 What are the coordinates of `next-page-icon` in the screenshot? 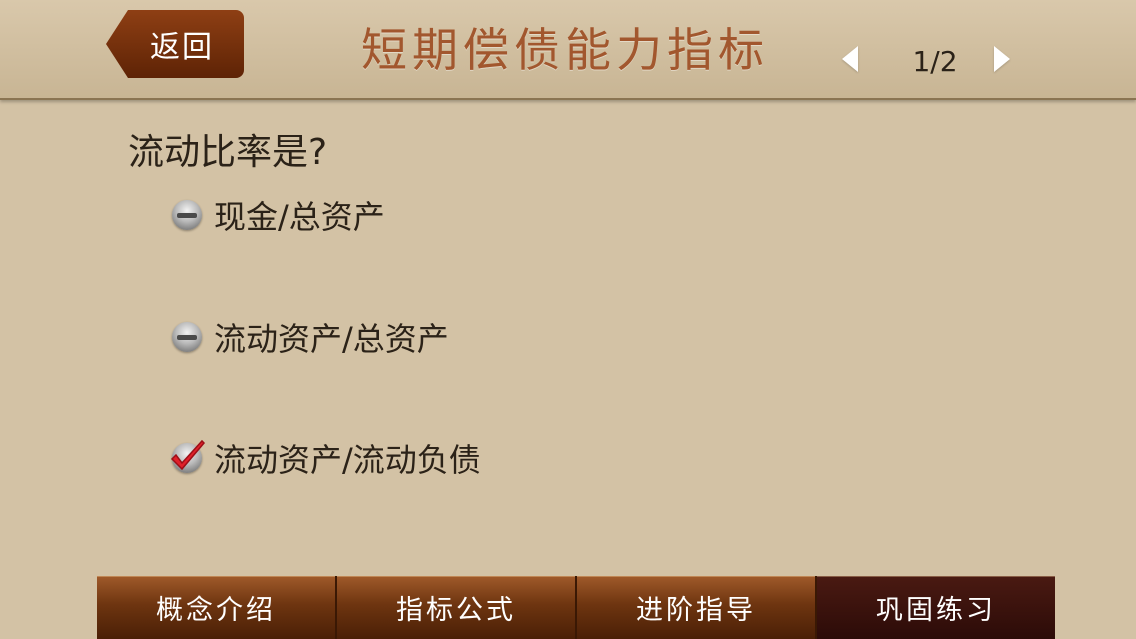 It's located at (1001, 60).